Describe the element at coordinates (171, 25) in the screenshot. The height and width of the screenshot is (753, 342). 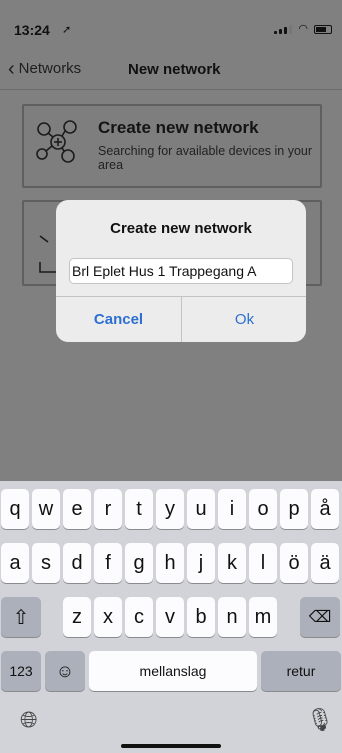
I see `status-bar: 13:24 ➚ ◠` at that location.